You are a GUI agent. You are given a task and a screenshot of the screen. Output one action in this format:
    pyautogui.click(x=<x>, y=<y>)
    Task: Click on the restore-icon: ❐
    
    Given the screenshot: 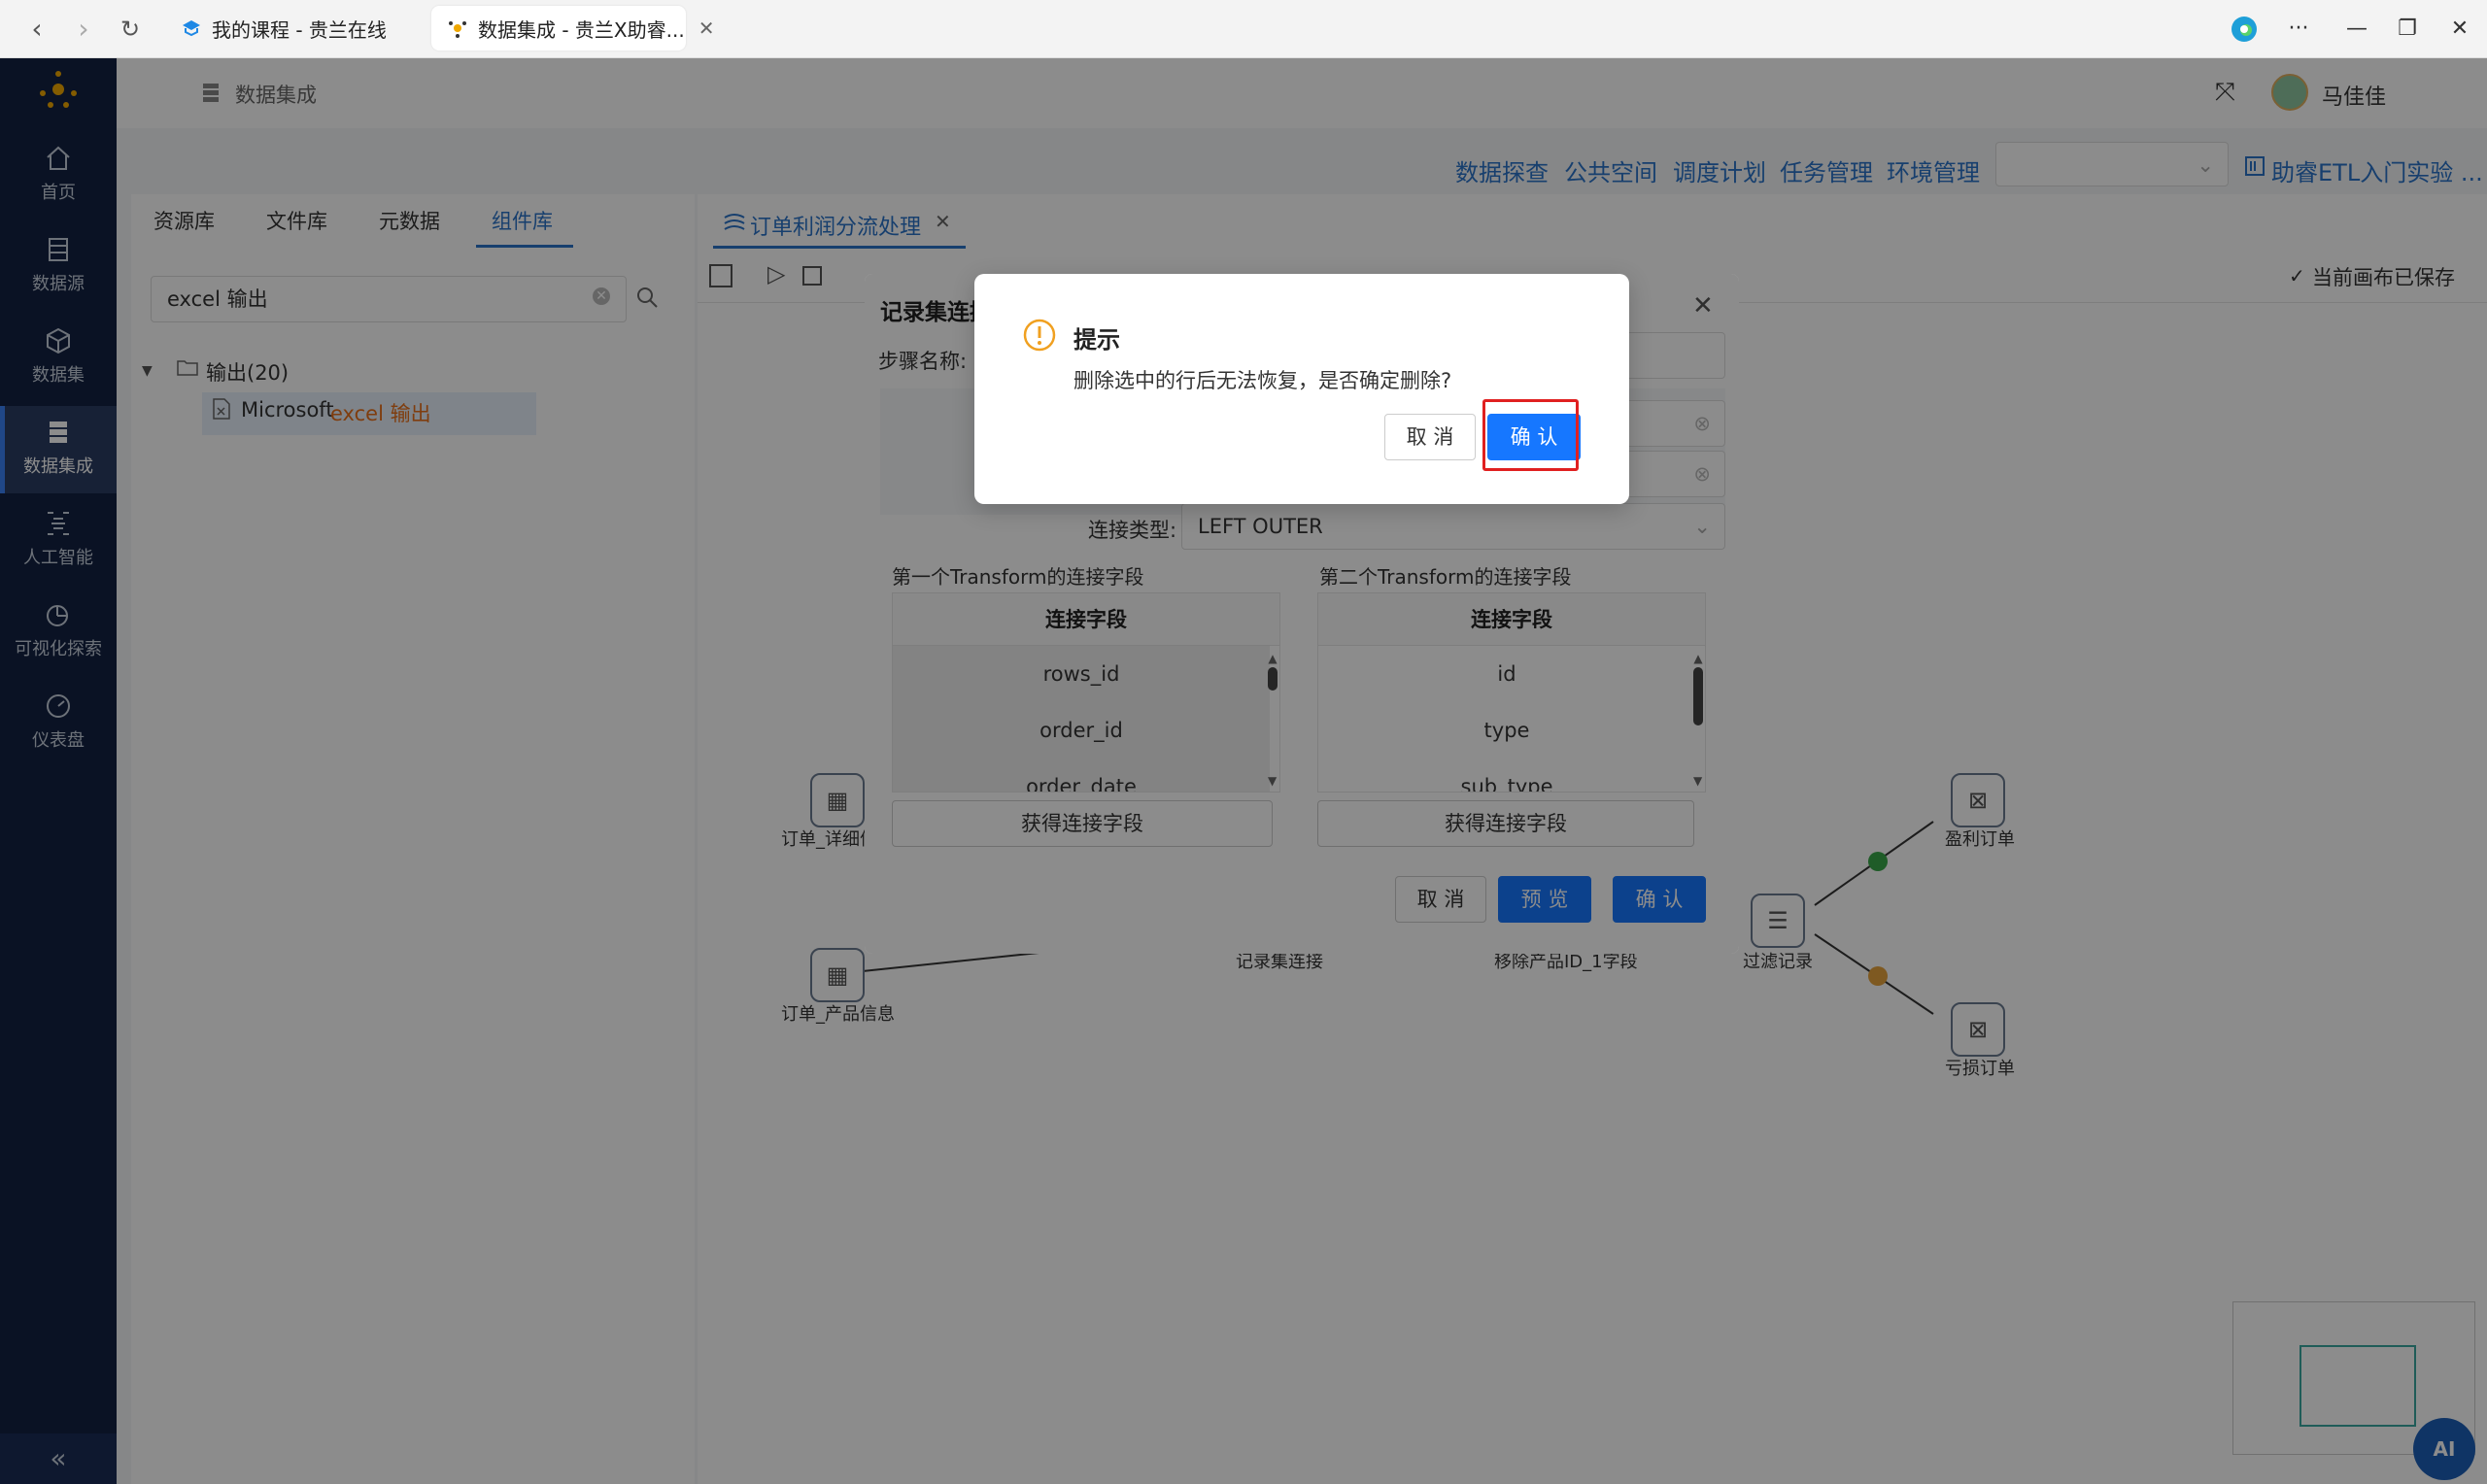 What is the action you would take?
    pyautogui.click(x=2407, y=29)
    